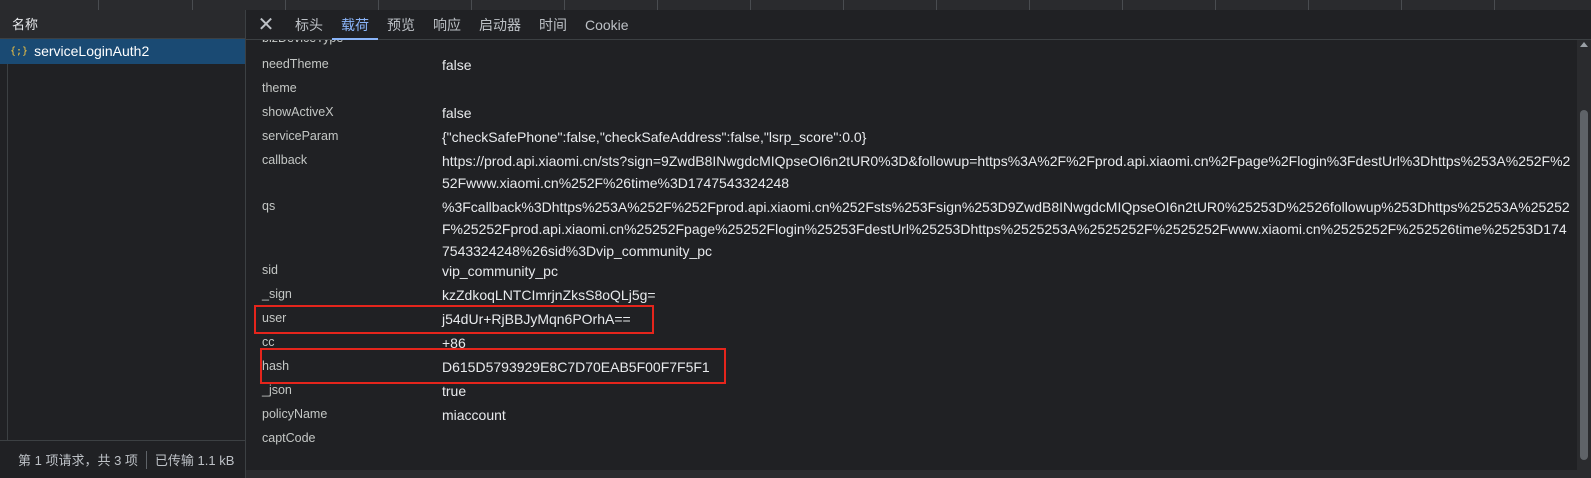  I want to click on vertical-scrollbar, so click(1584, 255).